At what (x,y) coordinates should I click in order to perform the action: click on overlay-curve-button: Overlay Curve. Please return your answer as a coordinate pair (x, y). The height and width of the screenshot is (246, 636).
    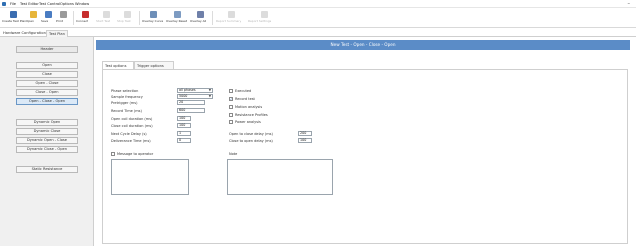
    Looking at the image, I should click on (153, 18).